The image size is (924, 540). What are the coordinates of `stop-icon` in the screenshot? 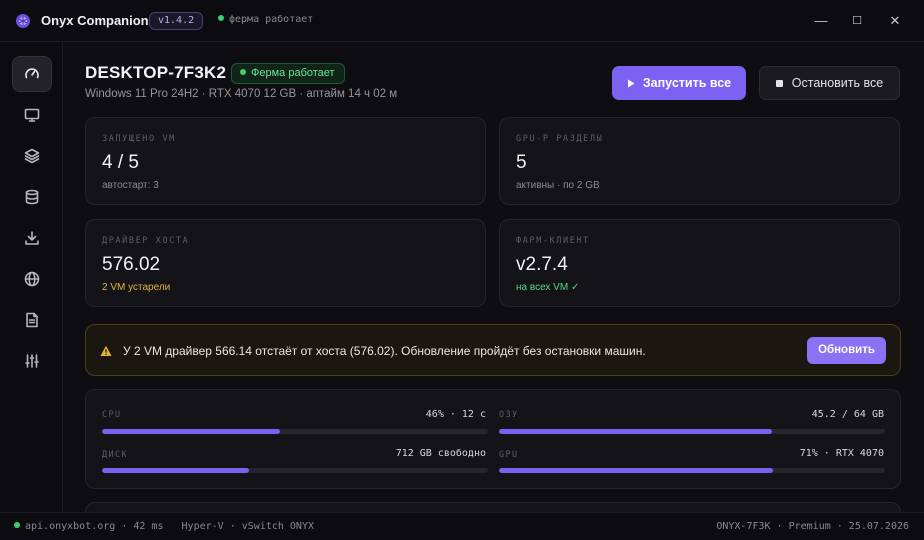 It's located at (779, 83).